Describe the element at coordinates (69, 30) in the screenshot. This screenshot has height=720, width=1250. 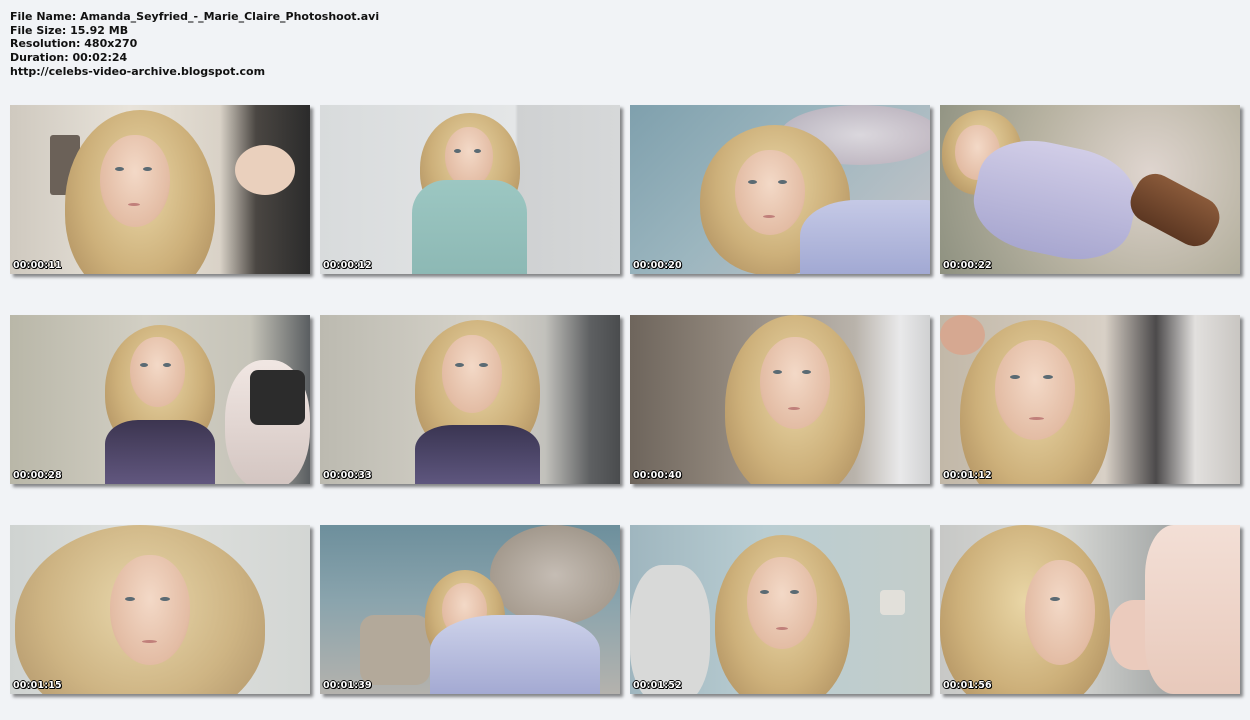
I see `file-size-text: File Size: 15.92 MB` at that location.